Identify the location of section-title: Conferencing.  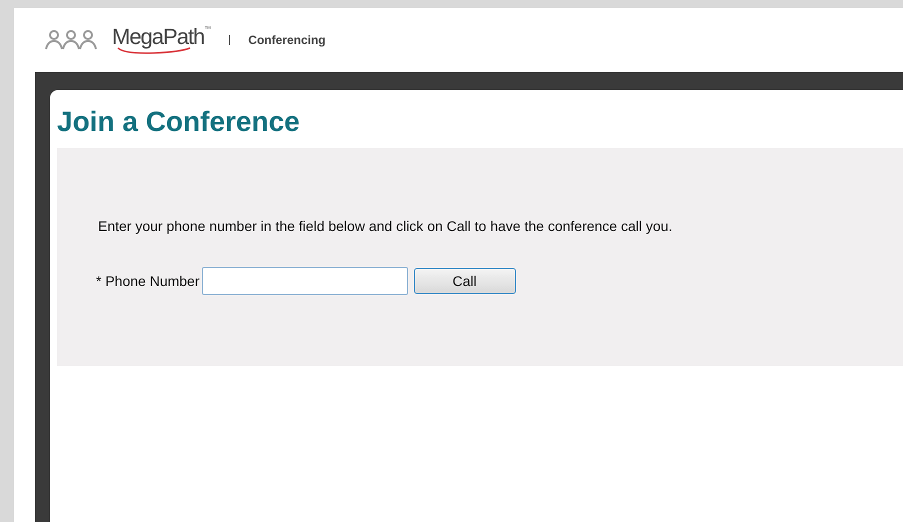
(287, 40).